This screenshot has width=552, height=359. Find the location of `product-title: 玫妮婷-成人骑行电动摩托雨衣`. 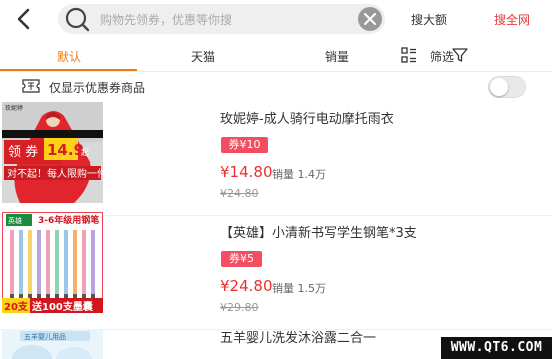

product-title: 玫妮婷-成人骑行电动摩托雨衣 is located at coordinates (307, 117).